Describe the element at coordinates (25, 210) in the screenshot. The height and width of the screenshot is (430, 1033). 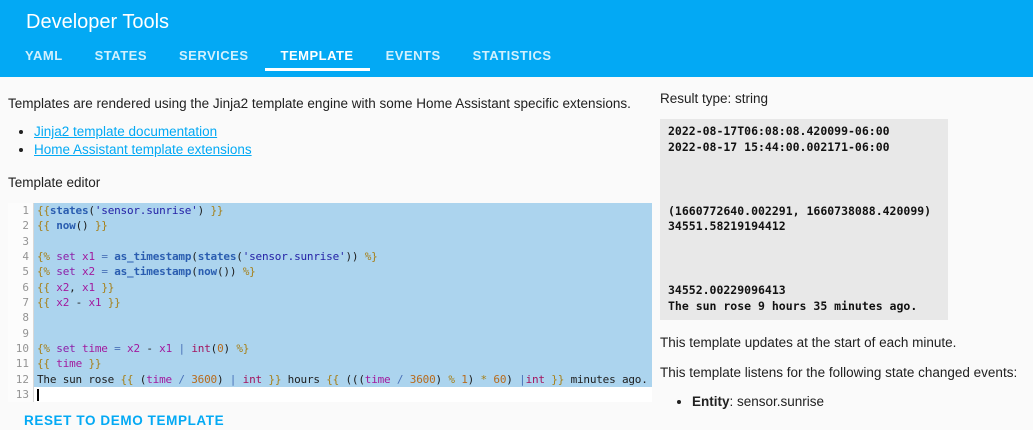
I see `line-number: 1` at that location.